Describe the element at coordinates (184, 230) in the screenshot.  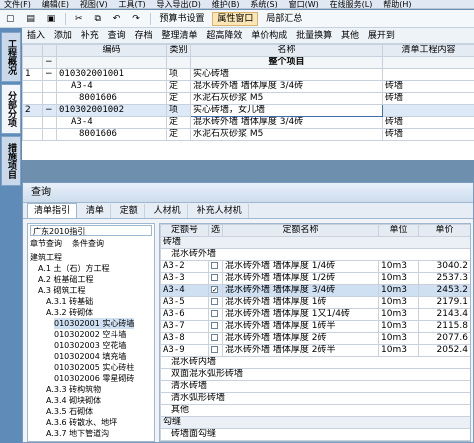
I see `col-quota-code: 定额号` at that location.